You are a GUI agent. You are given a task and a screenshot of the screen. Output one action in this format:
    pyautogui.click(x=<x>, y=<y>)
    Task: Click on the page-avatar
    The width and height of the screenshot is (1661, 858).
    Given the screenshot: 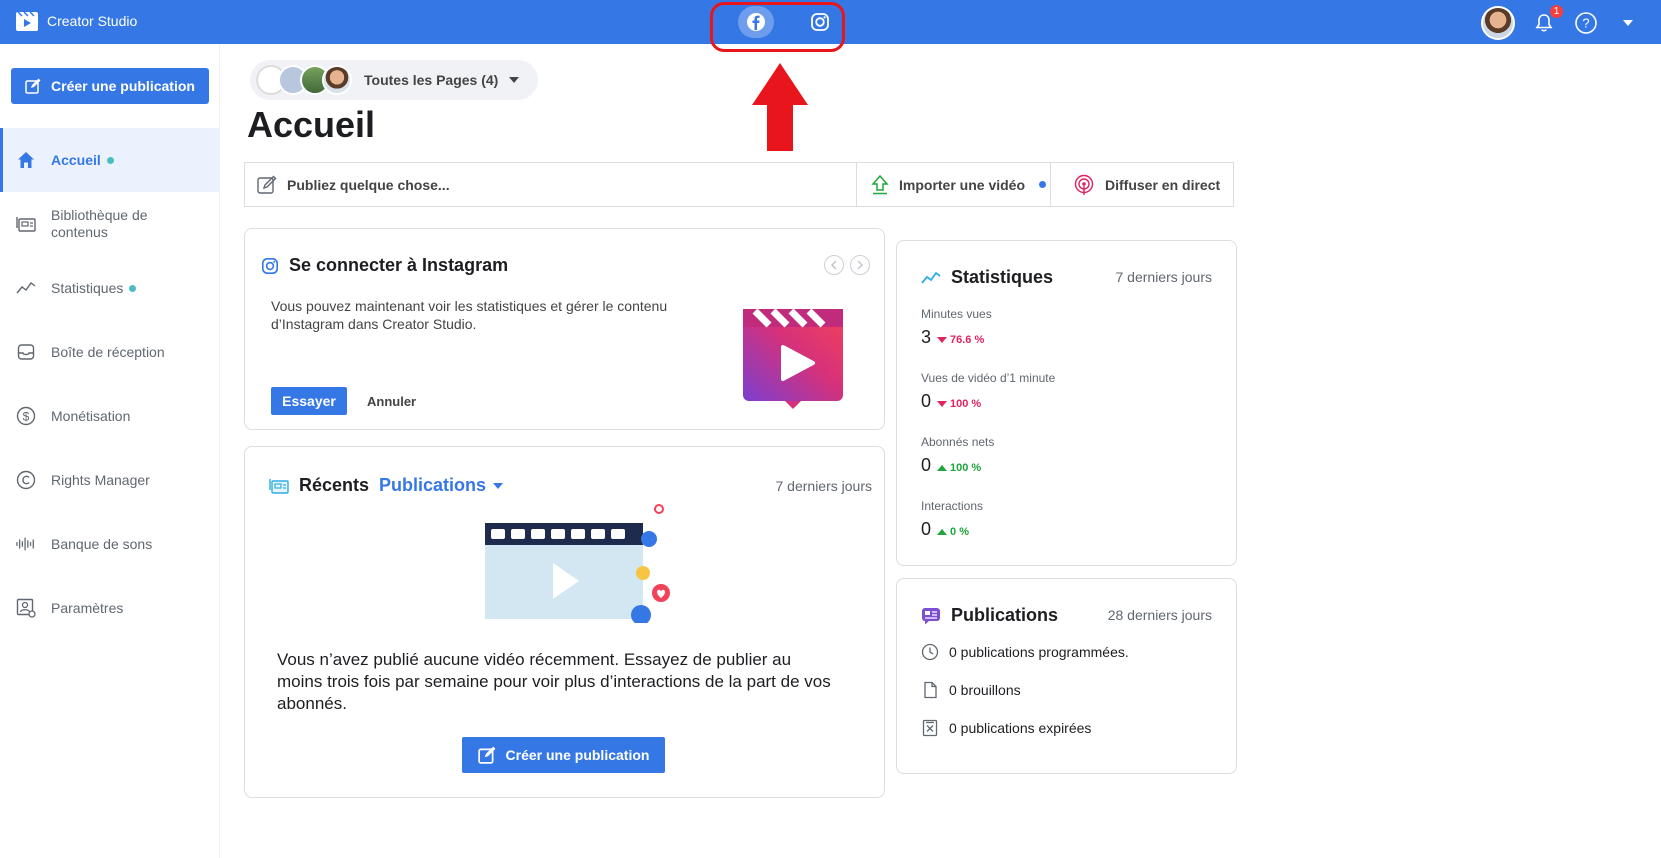 What is the action you would take?
    pyautogui.click(x=337, y=80)
    